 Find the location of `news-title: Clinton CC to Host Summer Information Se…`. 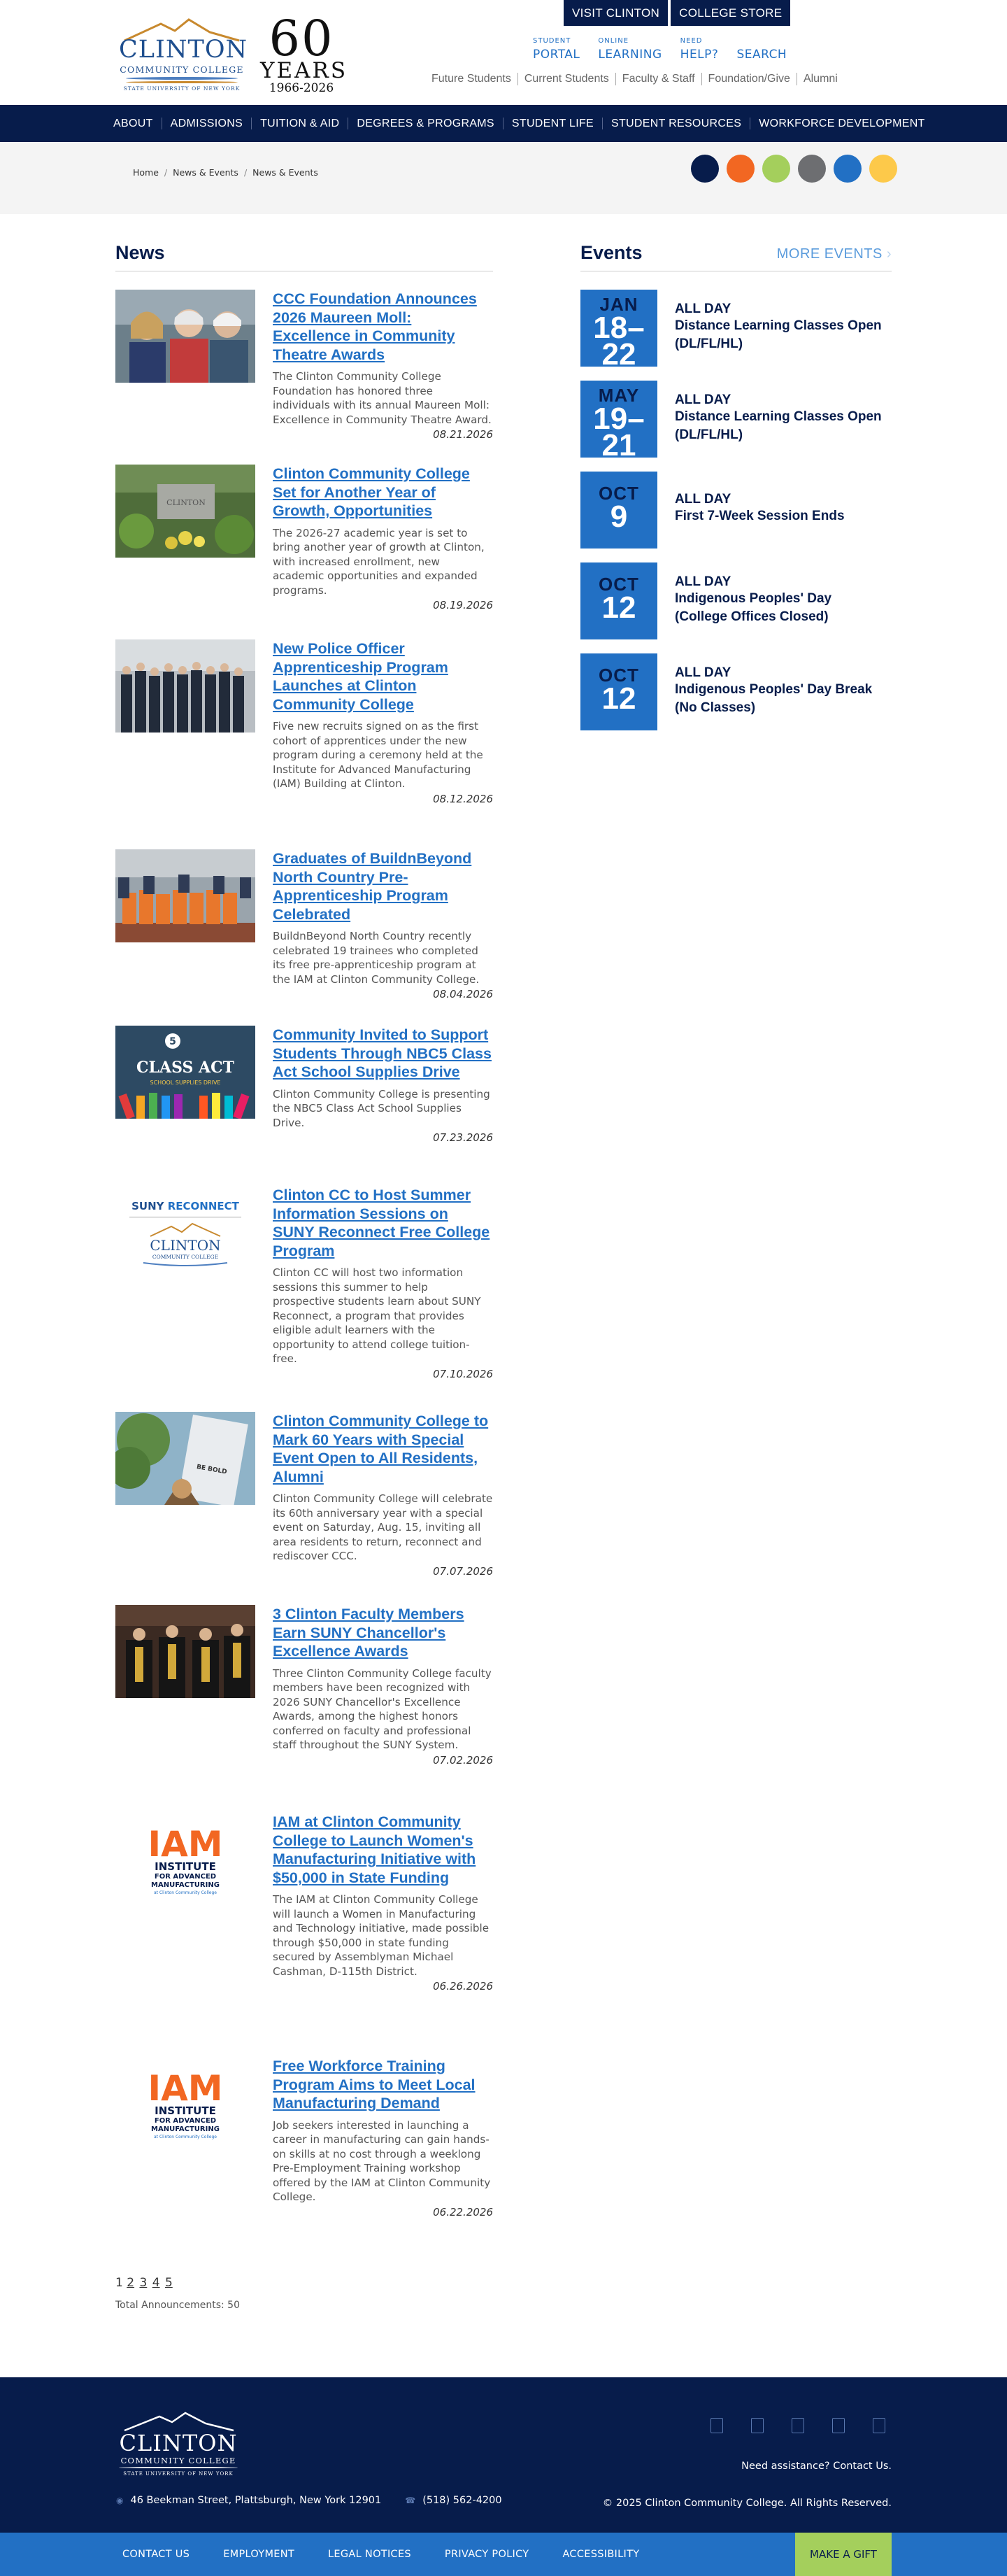

news-title: Clinton CC to Host Summer Information Se… is located at coordinates (381, 1223).